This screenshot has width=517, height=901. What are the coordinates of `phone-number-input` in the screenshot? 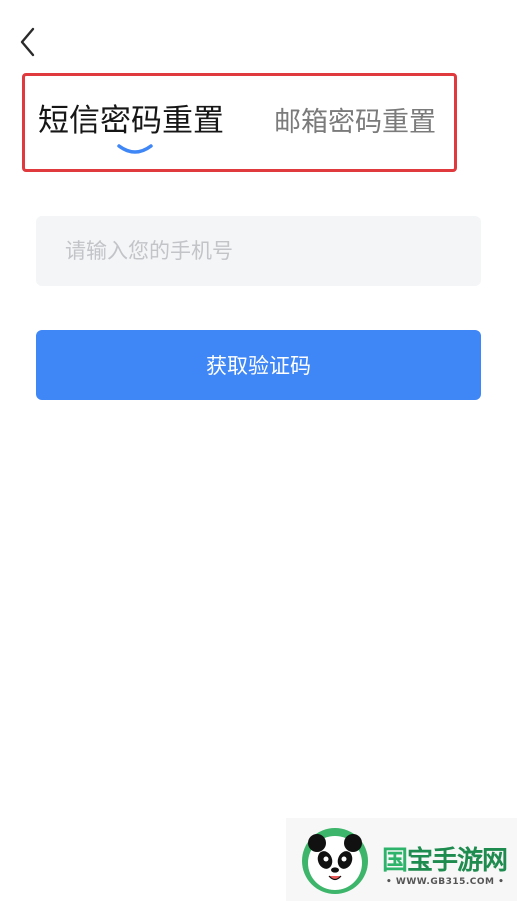 It's located at (258, 251).